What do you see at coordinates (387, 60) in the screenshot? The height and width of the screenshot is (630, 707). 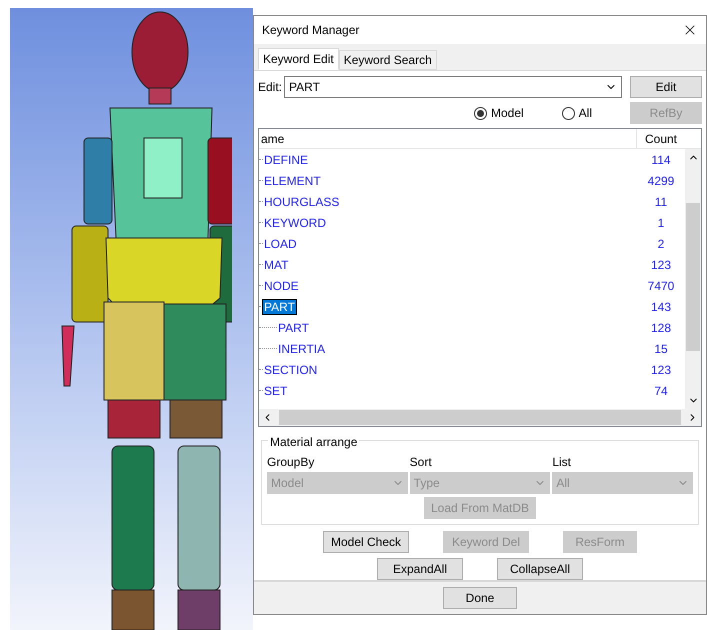 I see `tab: Keyword Search` at bounding box center [387, 60].